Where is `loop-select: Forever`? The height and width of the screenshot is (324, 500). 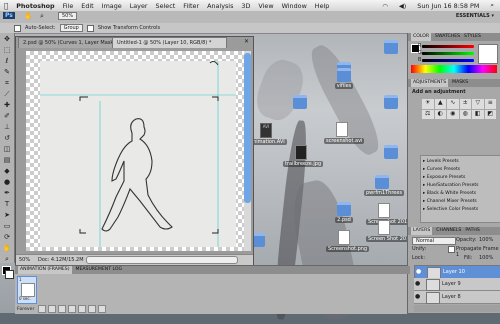
loop-select: Forever is located at coordinates (25, 309).